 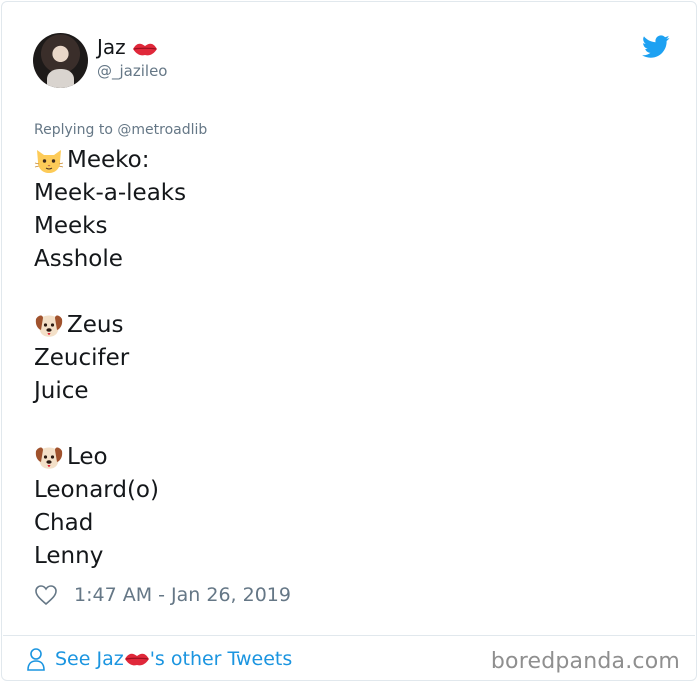 What do you see at coordinates (120, 130) in the screenshot?
I see `replying-to: Replying to @metroadlib` at bounding box center [120, 130].